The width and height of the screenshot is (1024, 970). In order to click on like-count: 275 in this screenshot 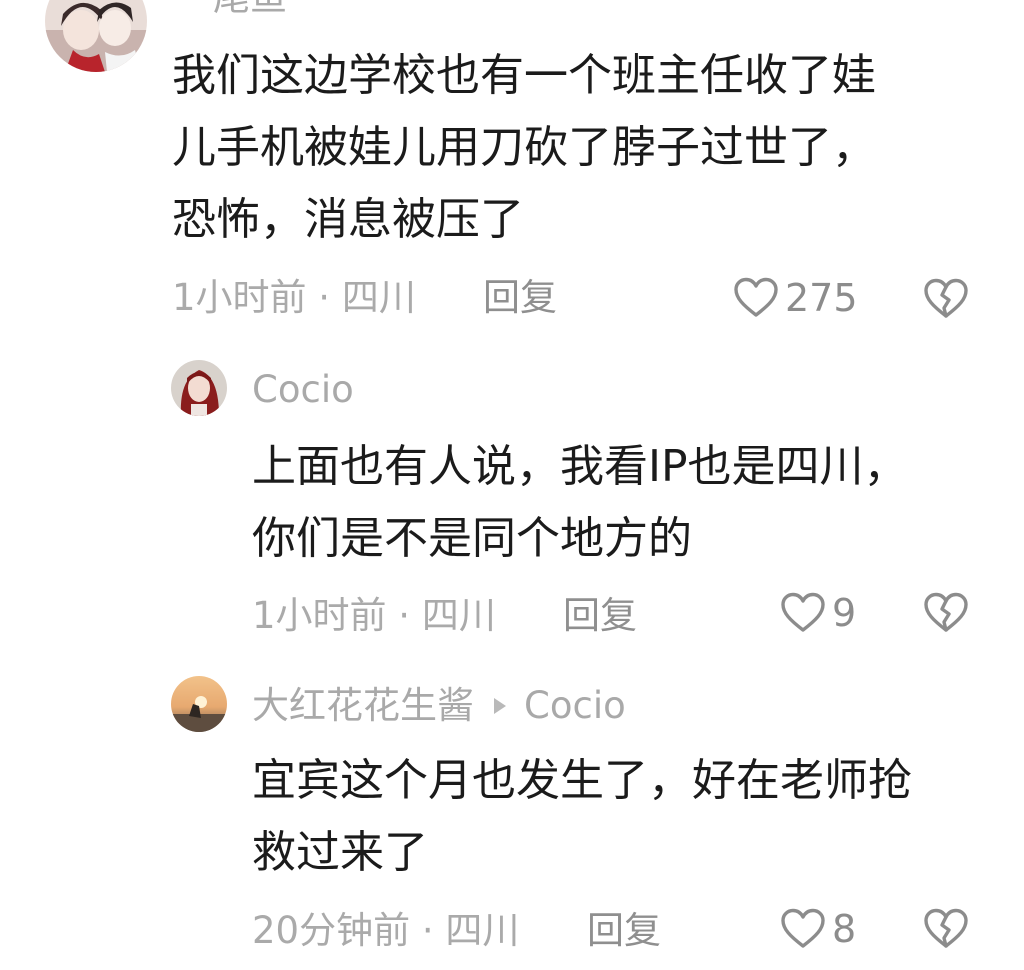, I will do `click(821, 298)`.